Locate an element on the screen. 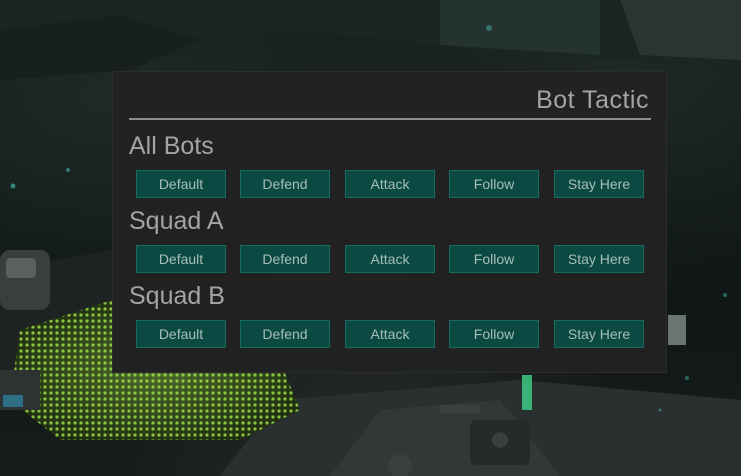  squad-a-attack-button: Attack is located at coordinates (390, 259).